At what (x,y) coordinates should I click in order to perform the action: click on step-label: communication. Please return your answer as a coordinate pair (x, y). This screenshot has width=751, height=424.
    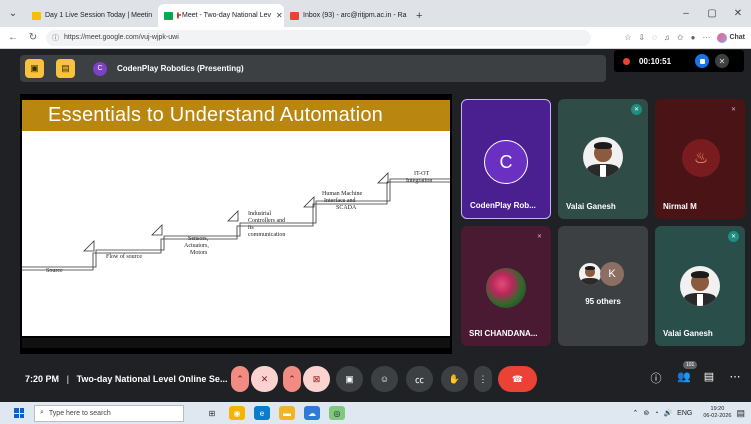
    Looking at the image, I should click on (266, 235).